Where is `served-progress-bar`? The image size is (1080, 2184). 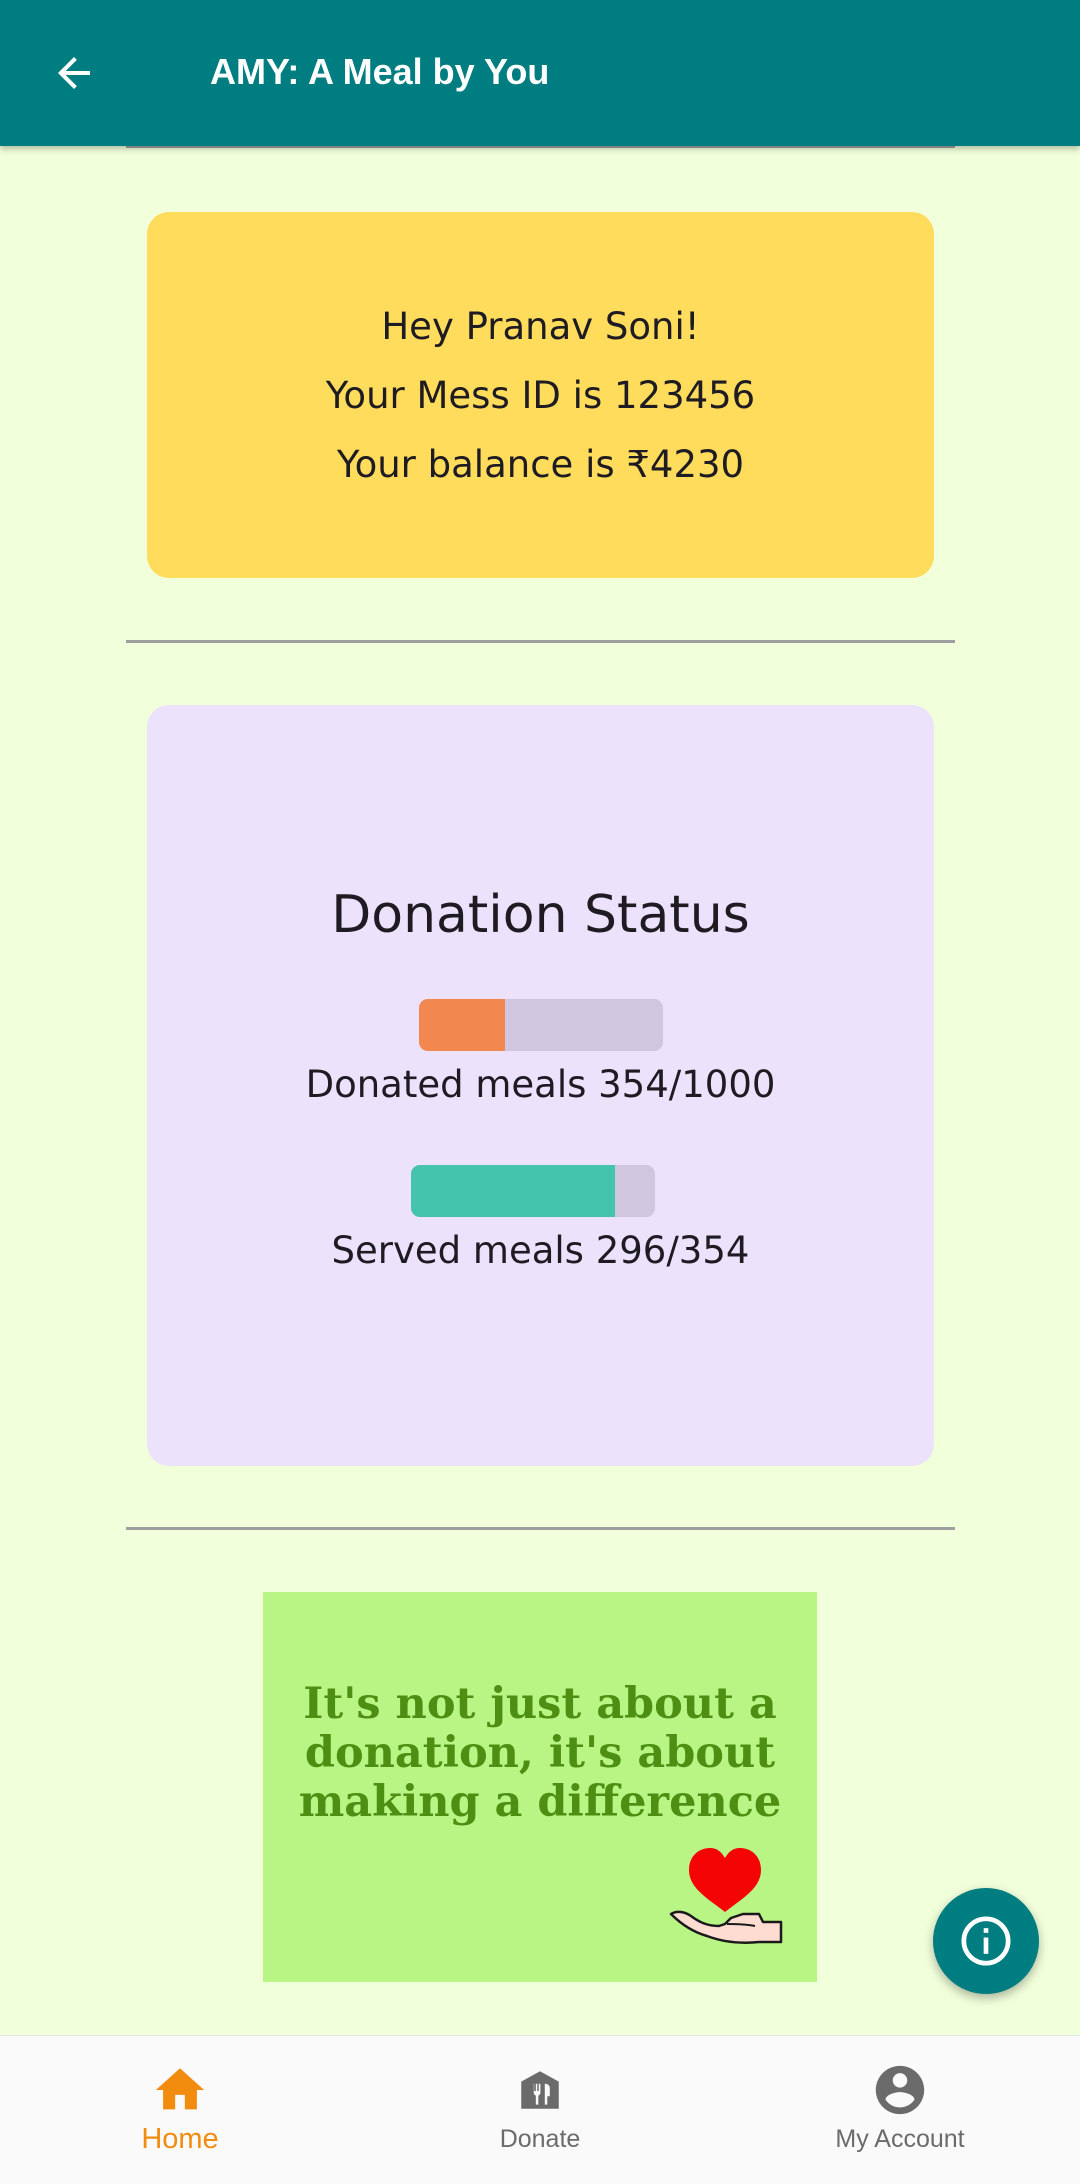 served-progress-bar is located at coordinates (533, 1191).